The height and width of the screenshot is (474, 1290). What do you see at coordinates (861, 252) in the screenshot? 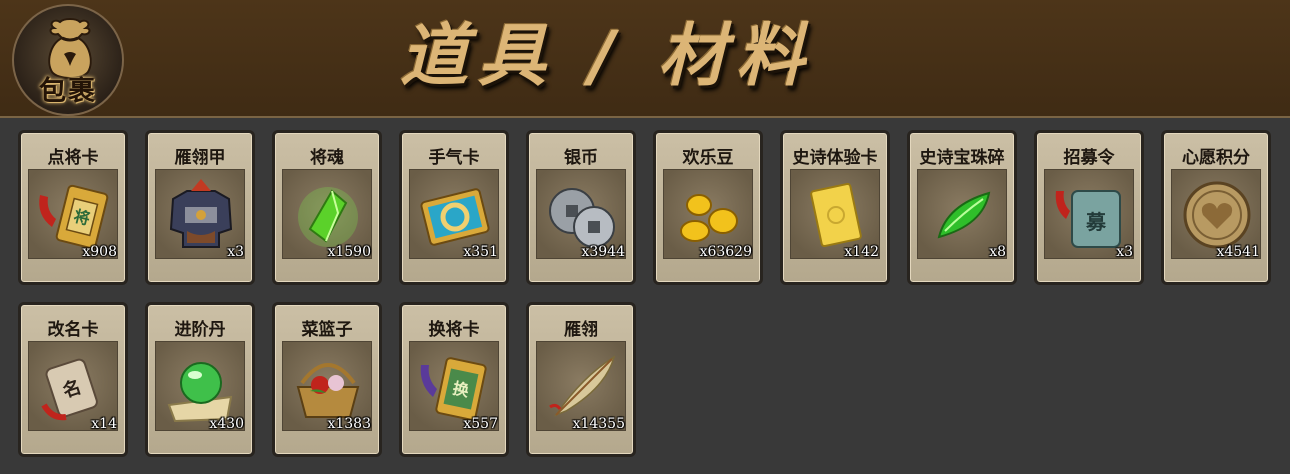
I see `item-count: x142` at bounding box center [861, 252].